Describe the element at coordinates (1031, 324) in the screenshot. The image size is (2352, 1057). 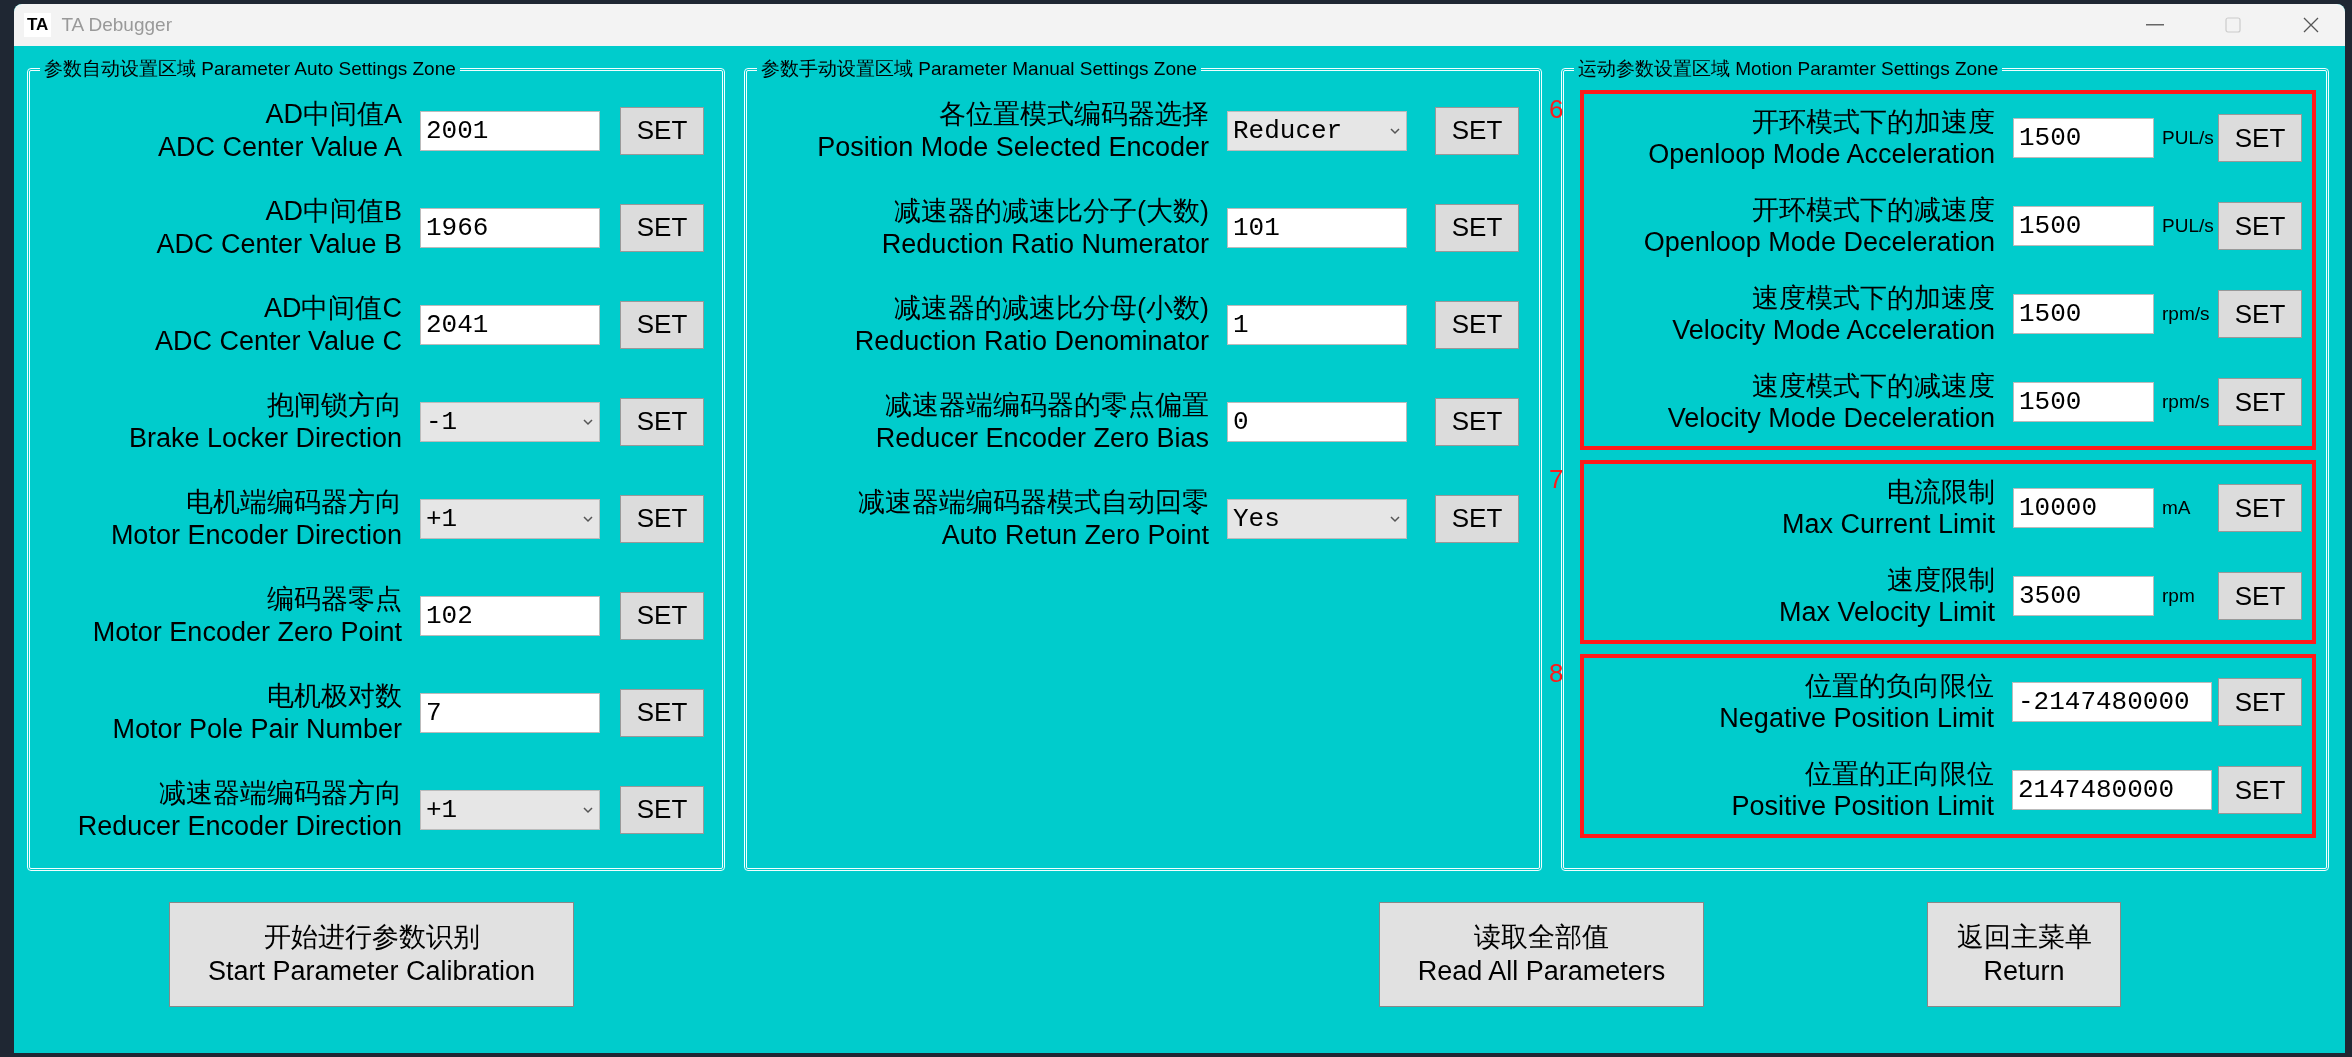
I see `field-label: 减速器的减速比分母(小数) Reduction Ratio Denominator` at that location.